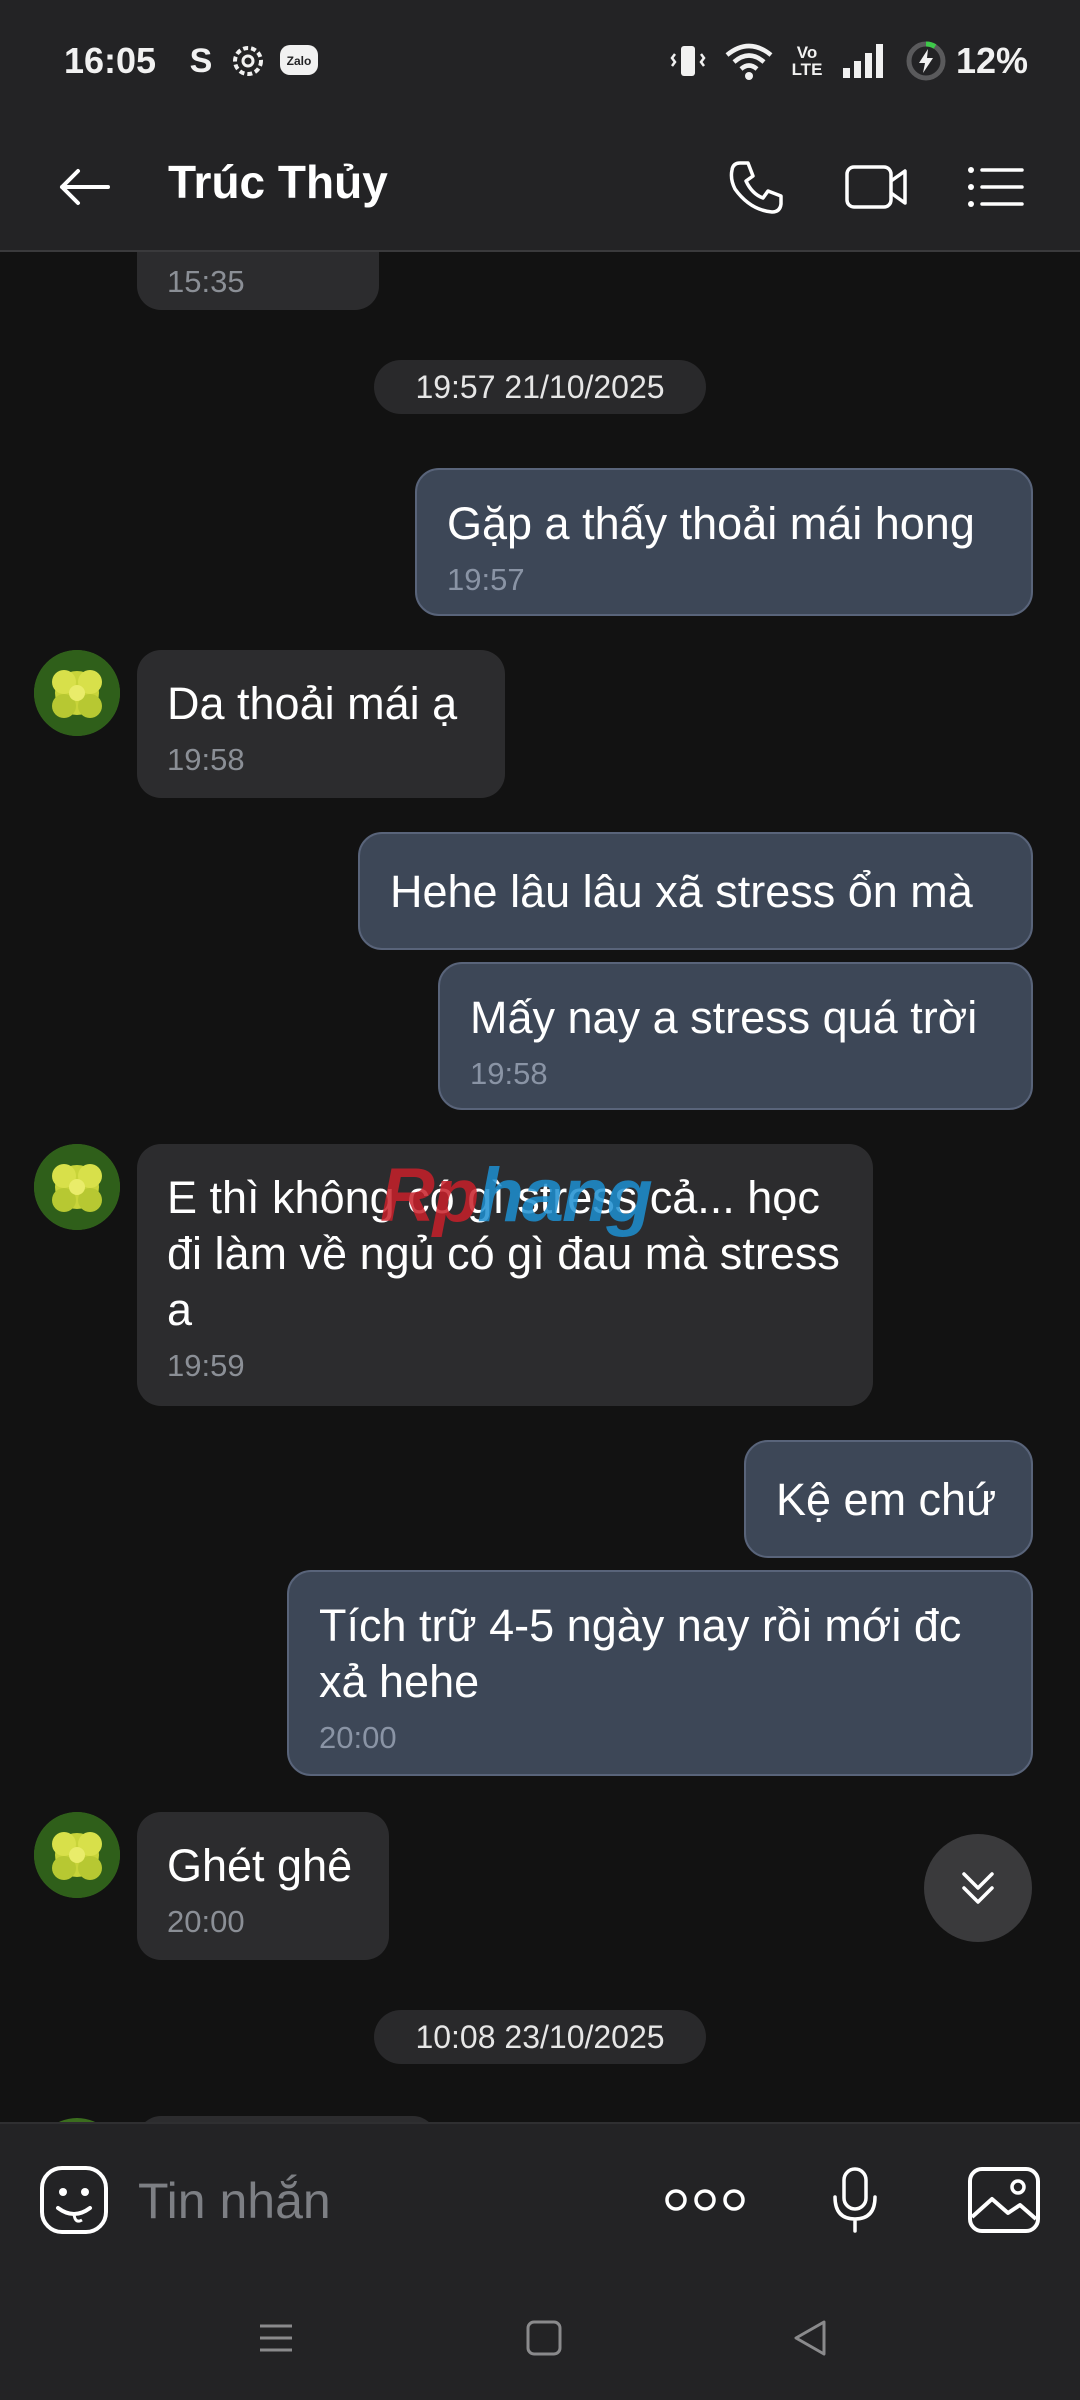 Image resolution: width=1080 pixels, height=2400 pixels. I want to click on message-time: 19:57, so click(486, 579).